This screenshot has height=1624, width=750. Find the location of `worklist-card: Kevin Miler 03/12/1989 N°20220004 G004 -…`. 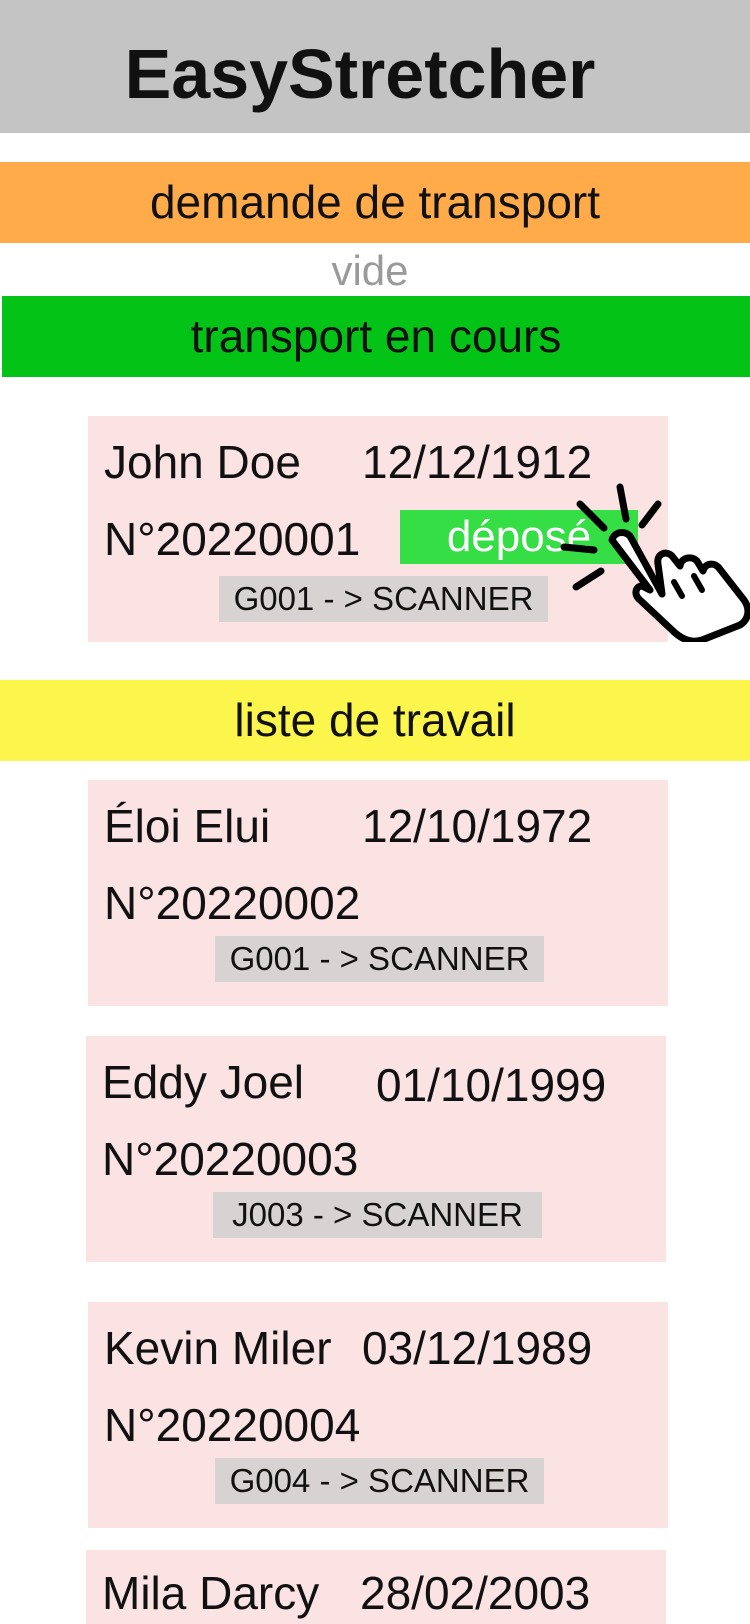

worklist-card: Kevin Miler 03/12/1989 N°20220004 G004 -… is located at coordinates (378, 1415).